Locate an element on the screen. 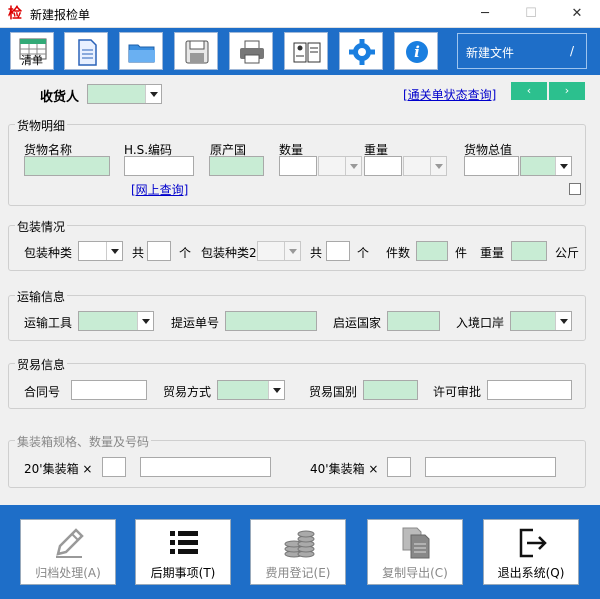 This screenshot has height=599, width=600. new-file-suffix: / is located at coordinates (572, 51).